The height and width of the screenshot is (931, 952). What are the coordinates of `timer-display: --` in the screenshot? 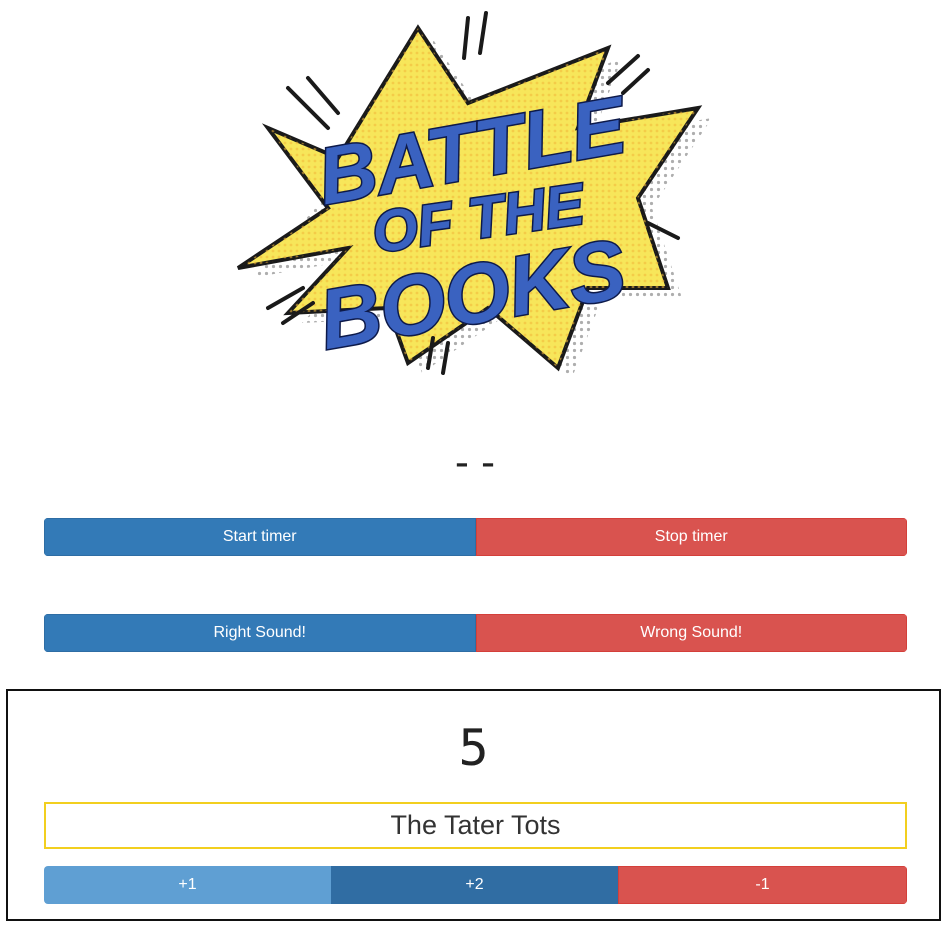 It's located at (476, 463).